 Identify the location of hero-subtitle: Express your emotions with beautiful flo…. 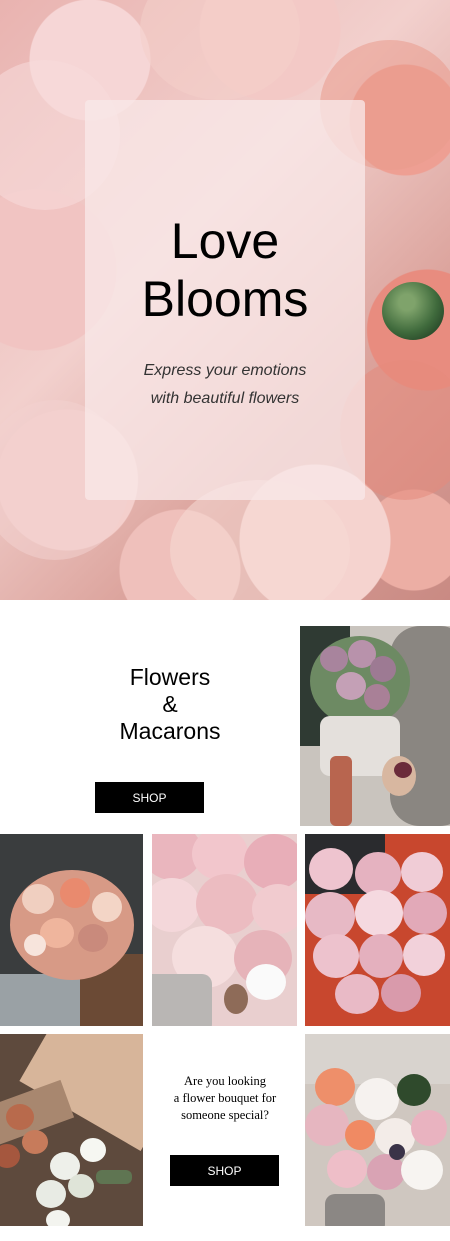
(225, 385).